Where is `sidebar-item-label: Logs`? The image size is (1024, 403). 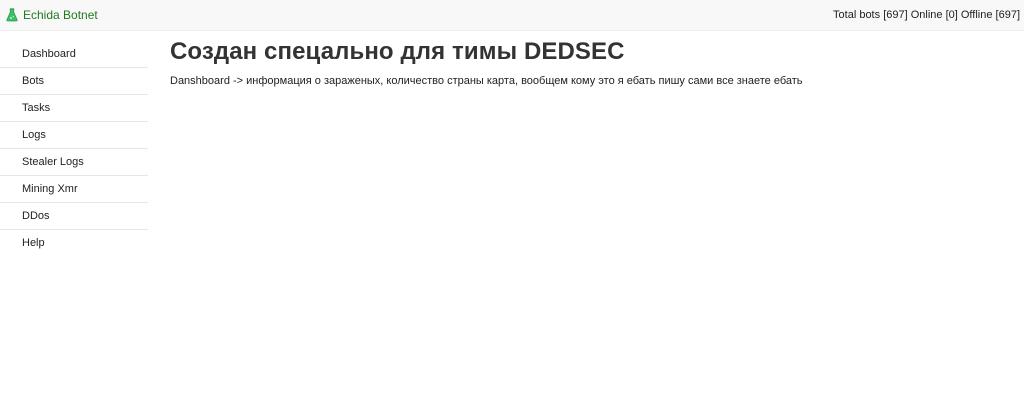
sidebar-item-label: Logs is located at coordinates (34, 135).